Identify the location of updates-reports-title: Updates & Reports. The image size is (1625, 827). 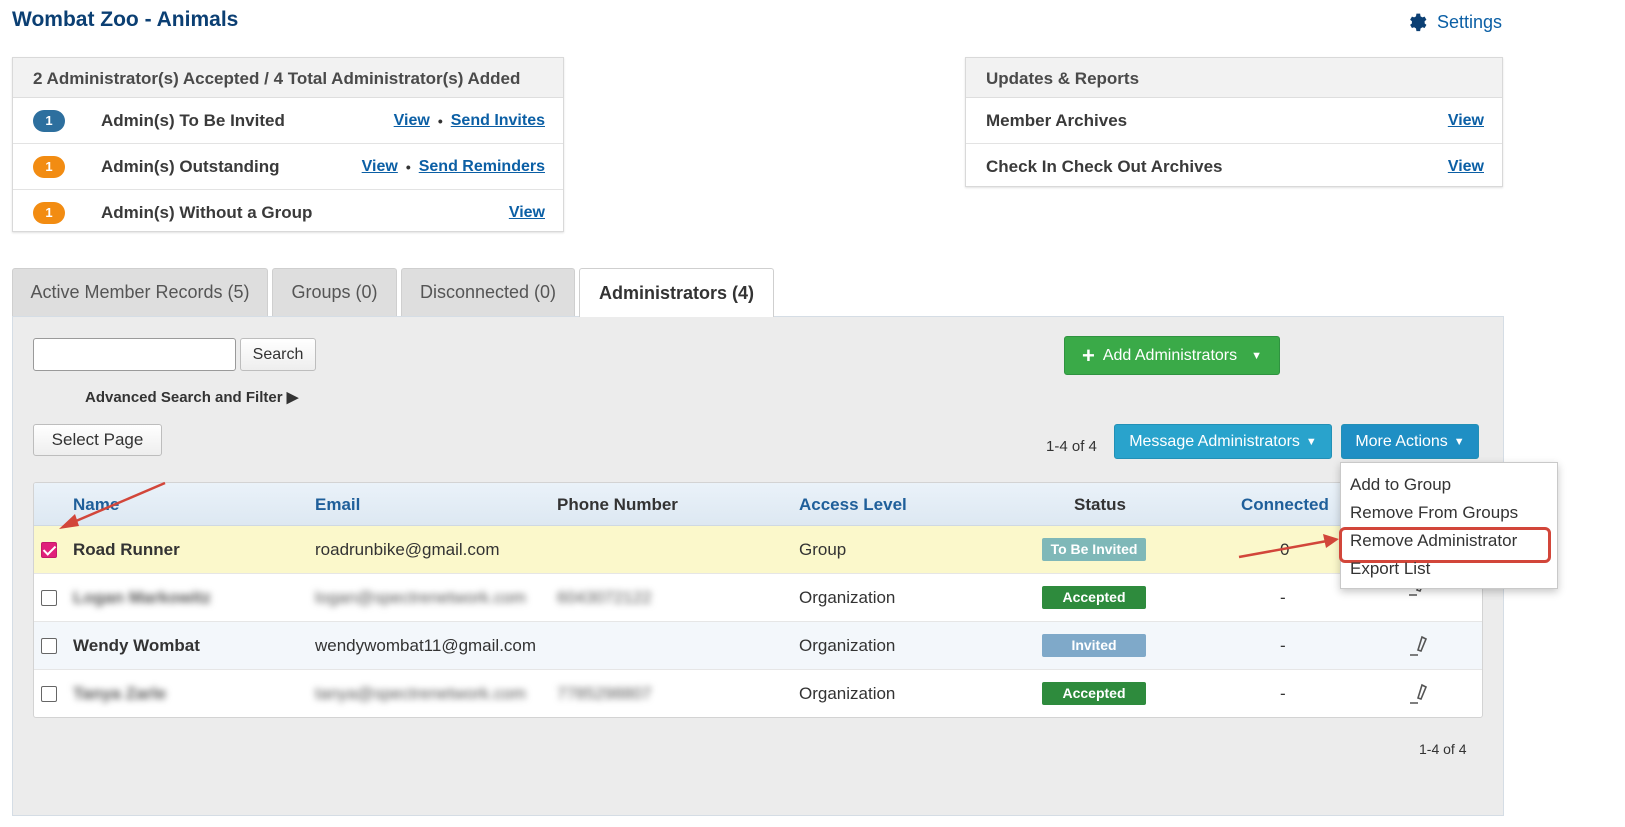
(1234, 78).